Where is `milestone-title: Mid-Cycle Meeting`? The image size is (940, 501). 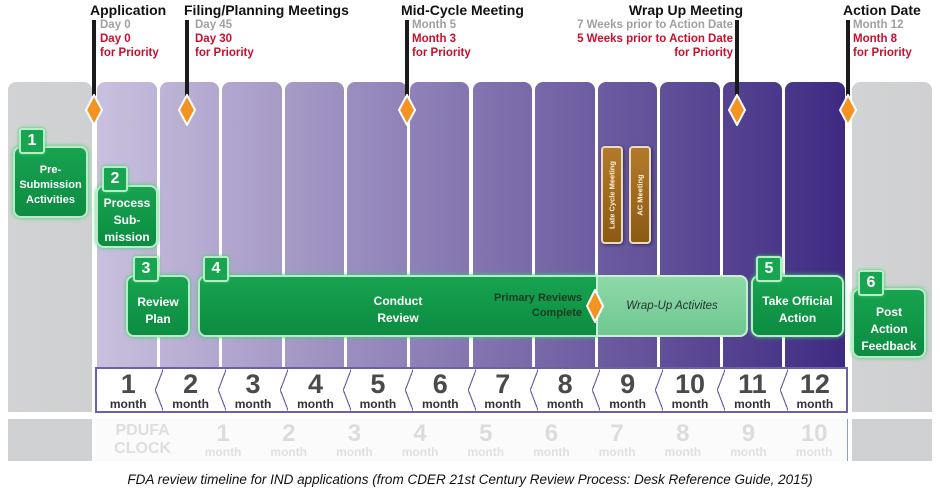
milestone-title: Mid-Cycle Meeting is located at coordinates (462, 10).